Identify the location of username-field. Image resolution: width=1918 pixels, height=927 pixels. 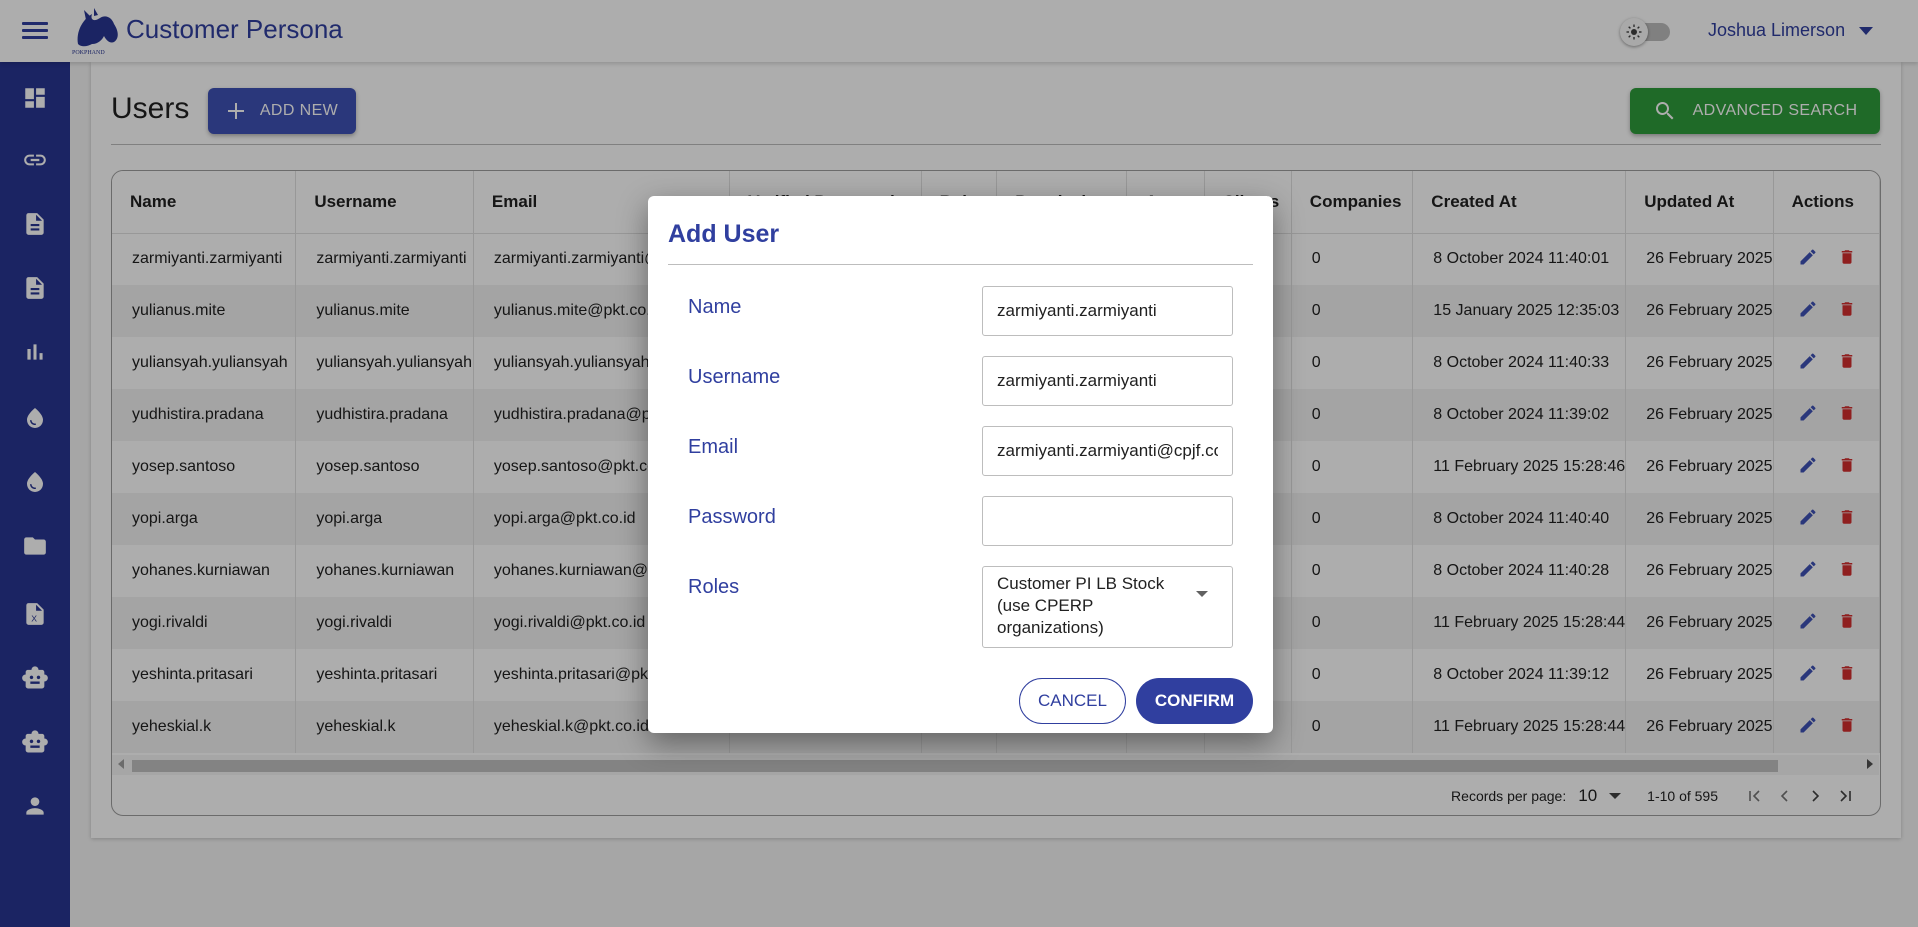
(1107, 381).